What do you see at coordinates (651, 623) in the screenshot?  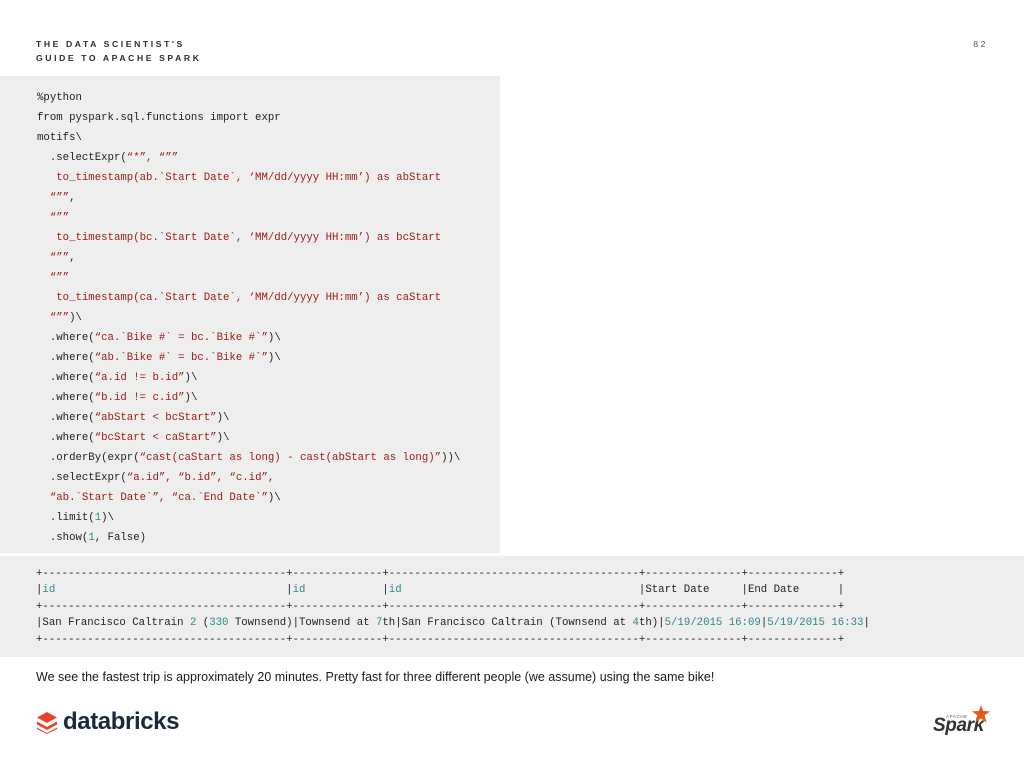 I see `output-line-segment: th)|` at bounding box center [651, 623].